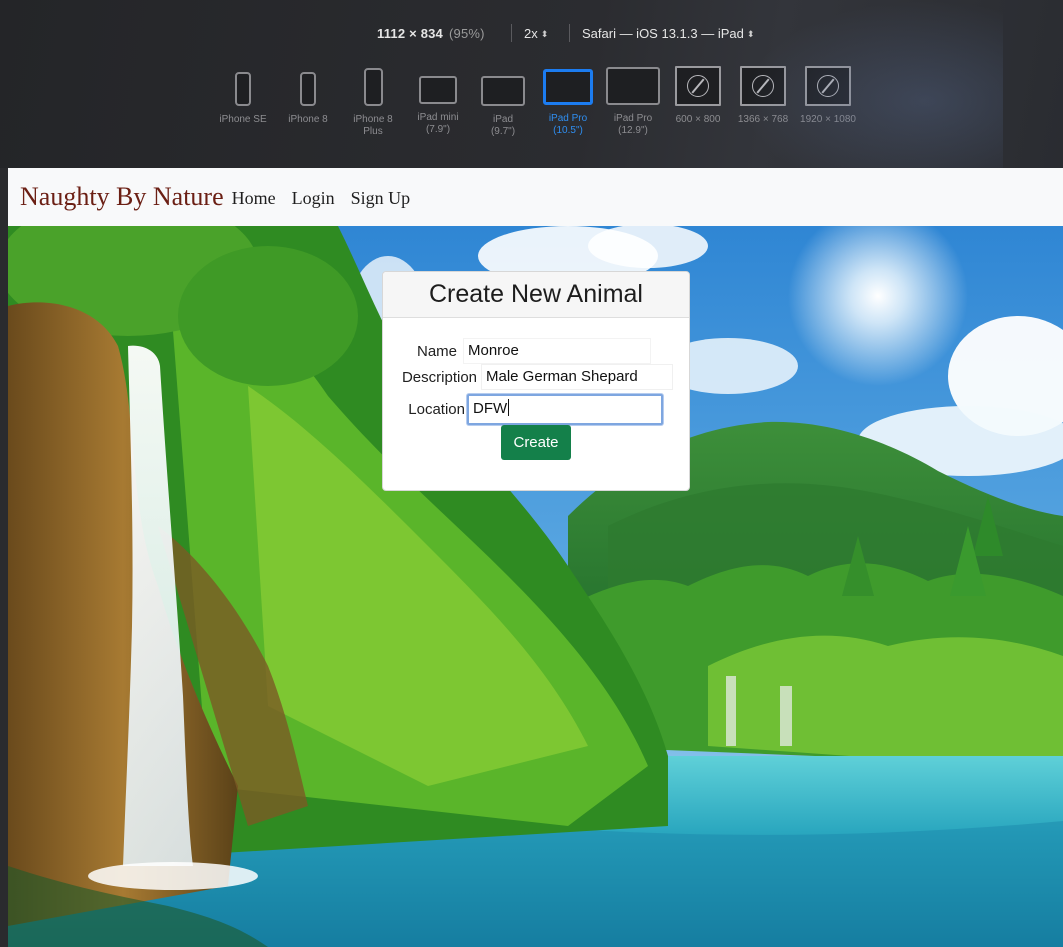 The width and height of the screenshot is (1063, 947). Describe the element at coordinates (122, 197) in the screenshot. I see `brand-logo: Naughty By Nature` at that location.